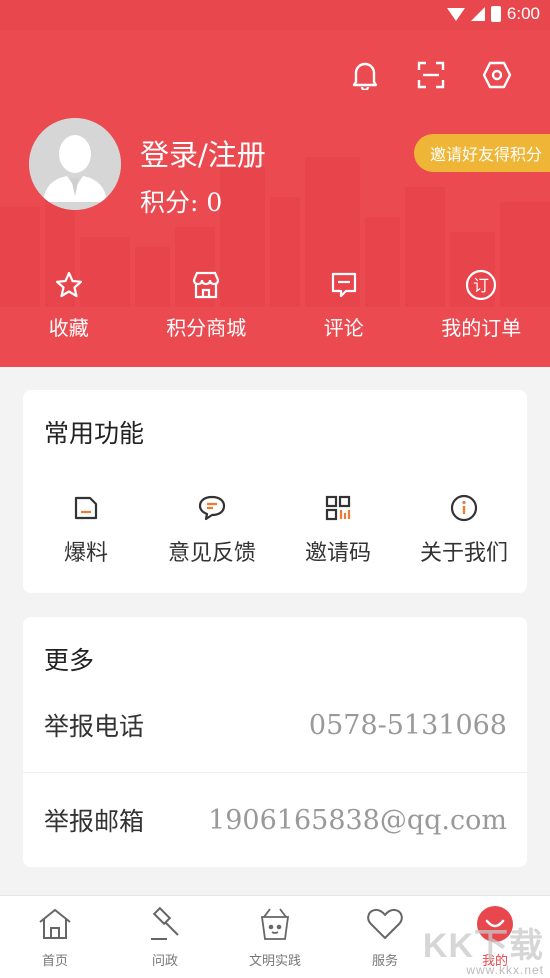 This screenshot has width=550, height=978. Describe the element at coordinates (68, 328) in the screenshot. I see `favorites-label: 收藏` at that location.